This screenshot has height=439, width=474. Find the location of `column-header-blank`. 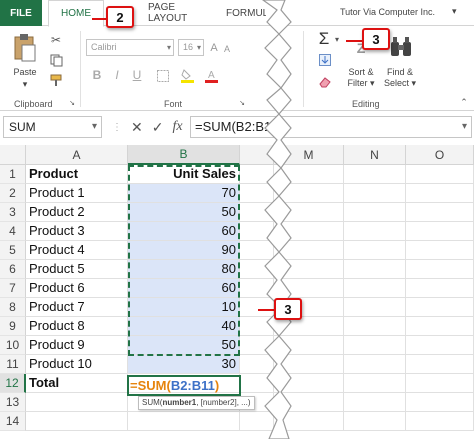

column-header-blank is located at coordinates (257, 155).